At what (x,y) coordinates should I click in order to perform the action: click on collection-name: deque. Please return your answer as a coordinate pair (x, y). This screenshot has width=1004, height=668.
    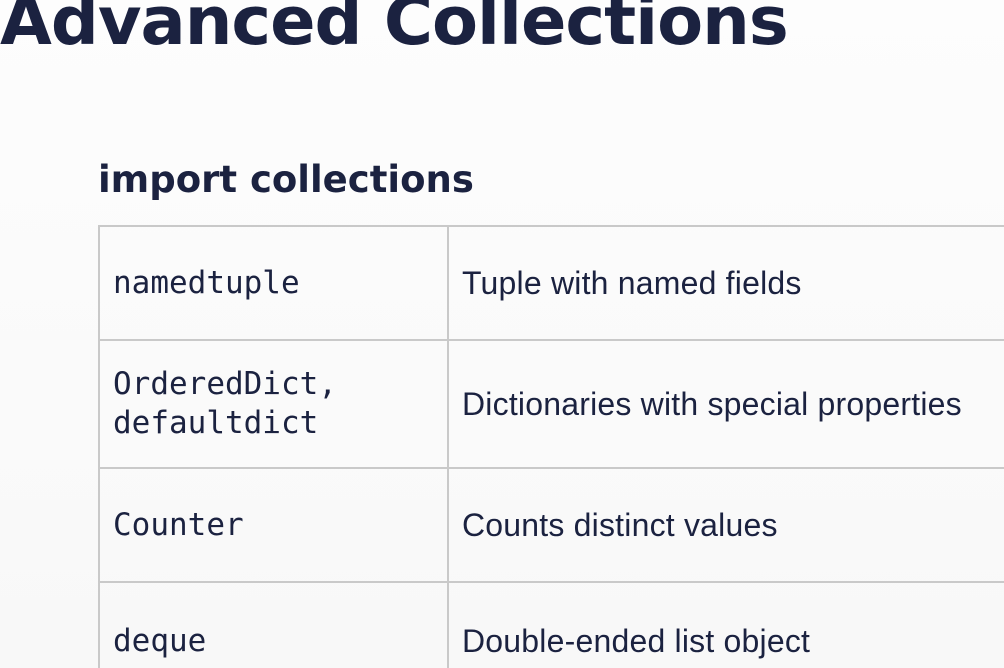
    Looking at the image, I should click on (160, 640).